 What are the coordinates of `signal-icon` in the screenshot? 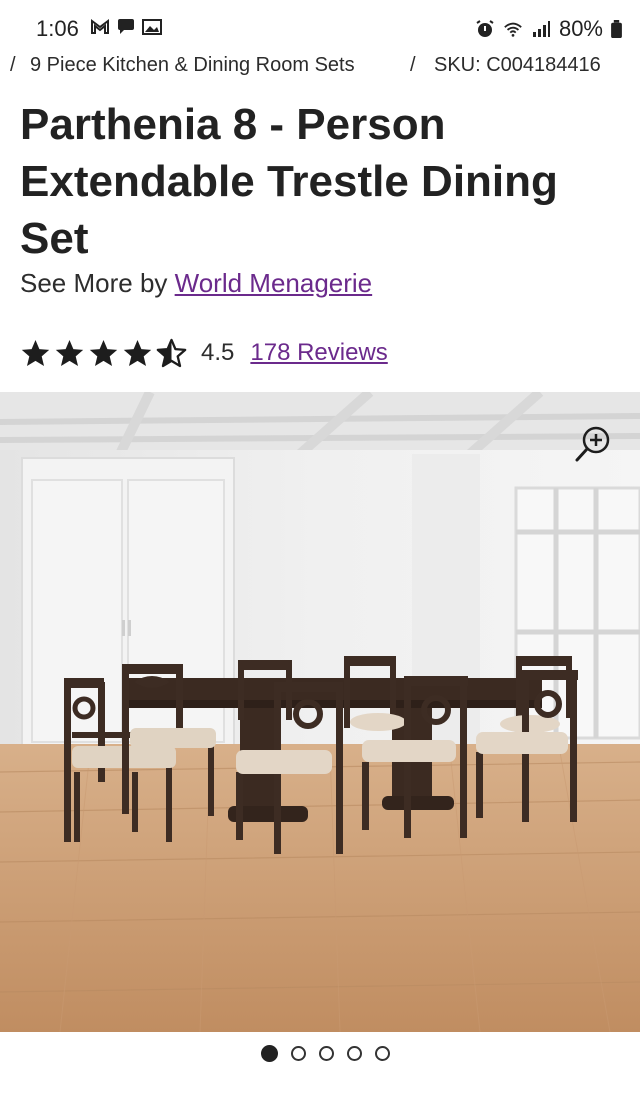 It's located at (541, 29).